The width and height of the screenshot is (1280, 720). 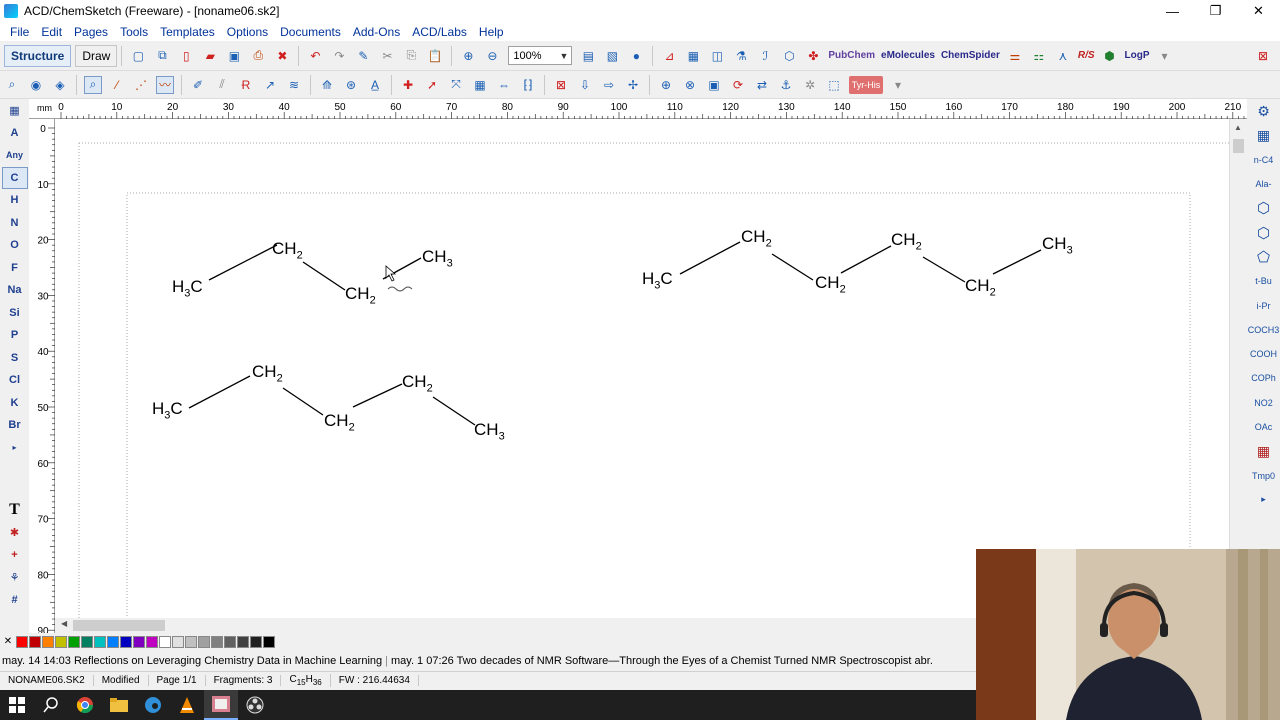 What do you see at coordinates (165, 84) in the screenshot?
I see `chain-selected-icon: 〰` at bounding box center [165, 84].